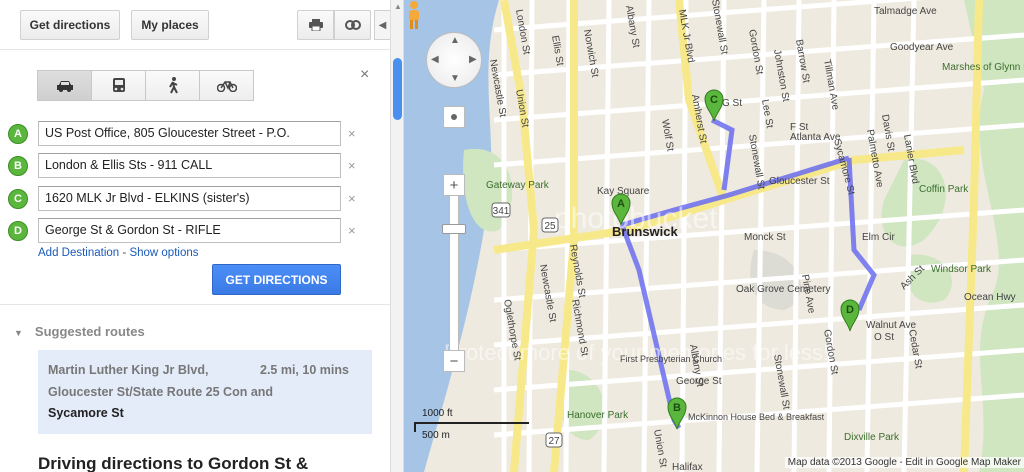 Image resolution: width=1024 pixels, height=472 pixels. Describe the element at coordinates (195, 304) in the screenshot. I see `divider` at that location.